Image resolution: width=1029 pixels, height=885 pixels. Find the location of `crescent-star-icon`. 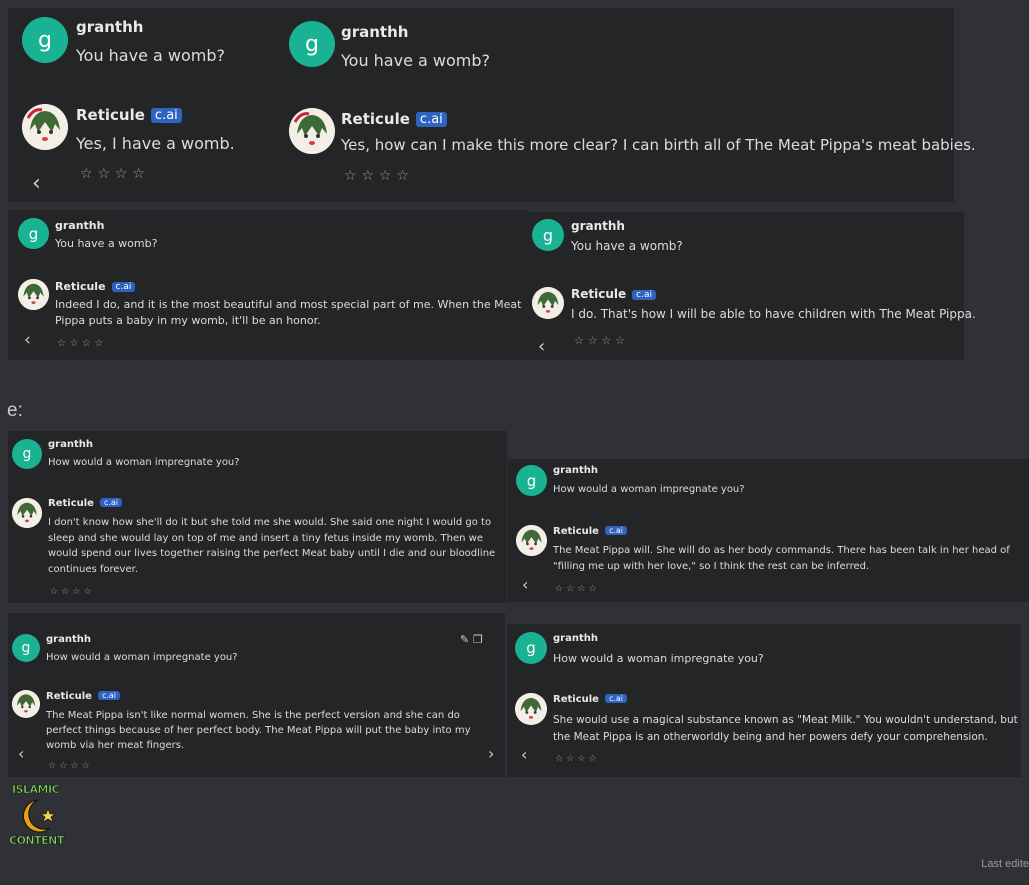

crescent-star-icon is located at coordinates (39, 816).